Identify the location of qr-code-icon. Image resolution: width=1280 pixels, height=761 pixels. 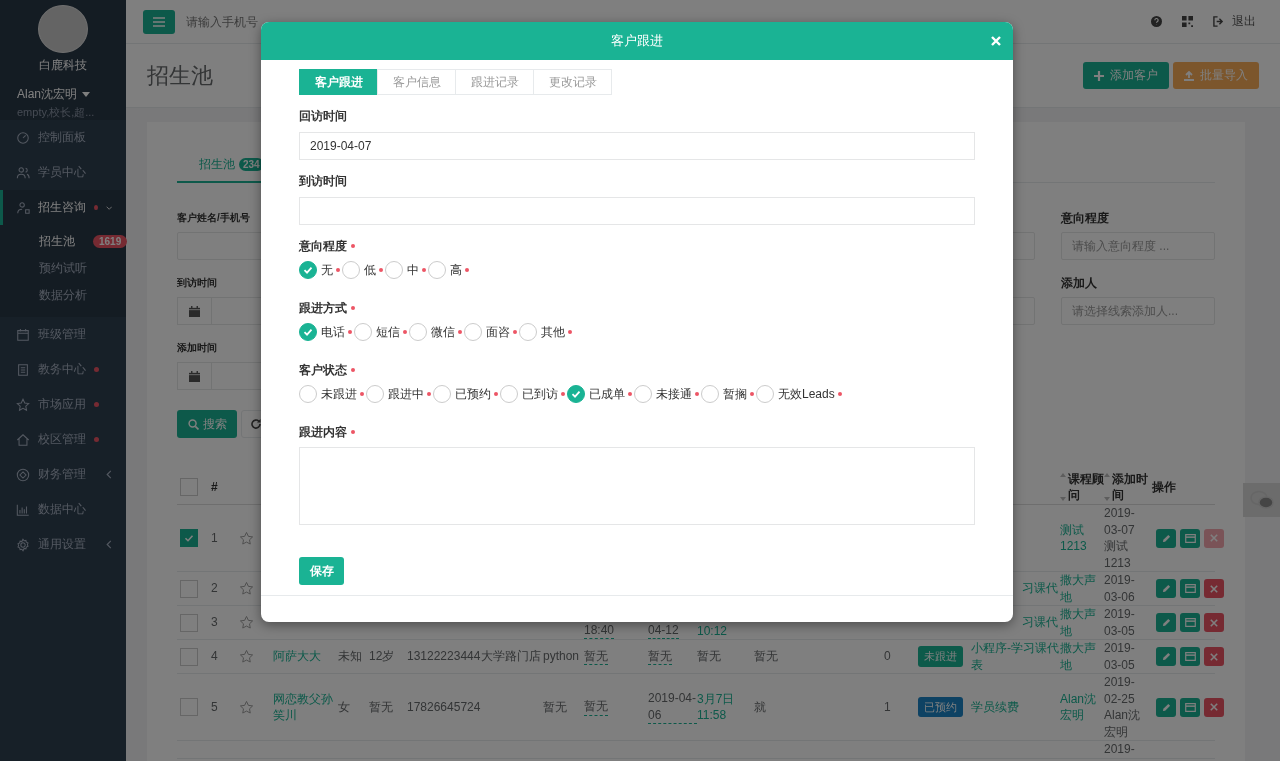
(1187, 21).